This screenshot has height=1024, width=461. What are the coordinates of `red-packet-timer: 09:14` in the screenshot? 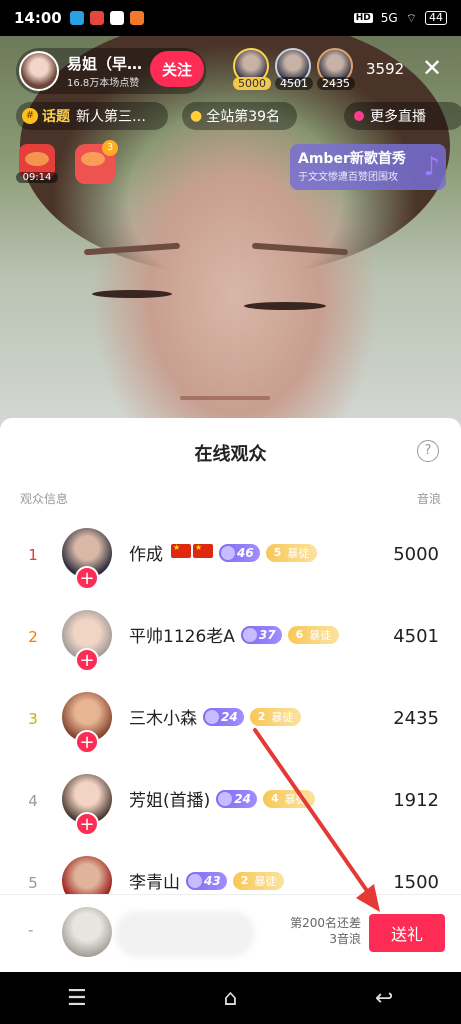 It's located at (37, 177).